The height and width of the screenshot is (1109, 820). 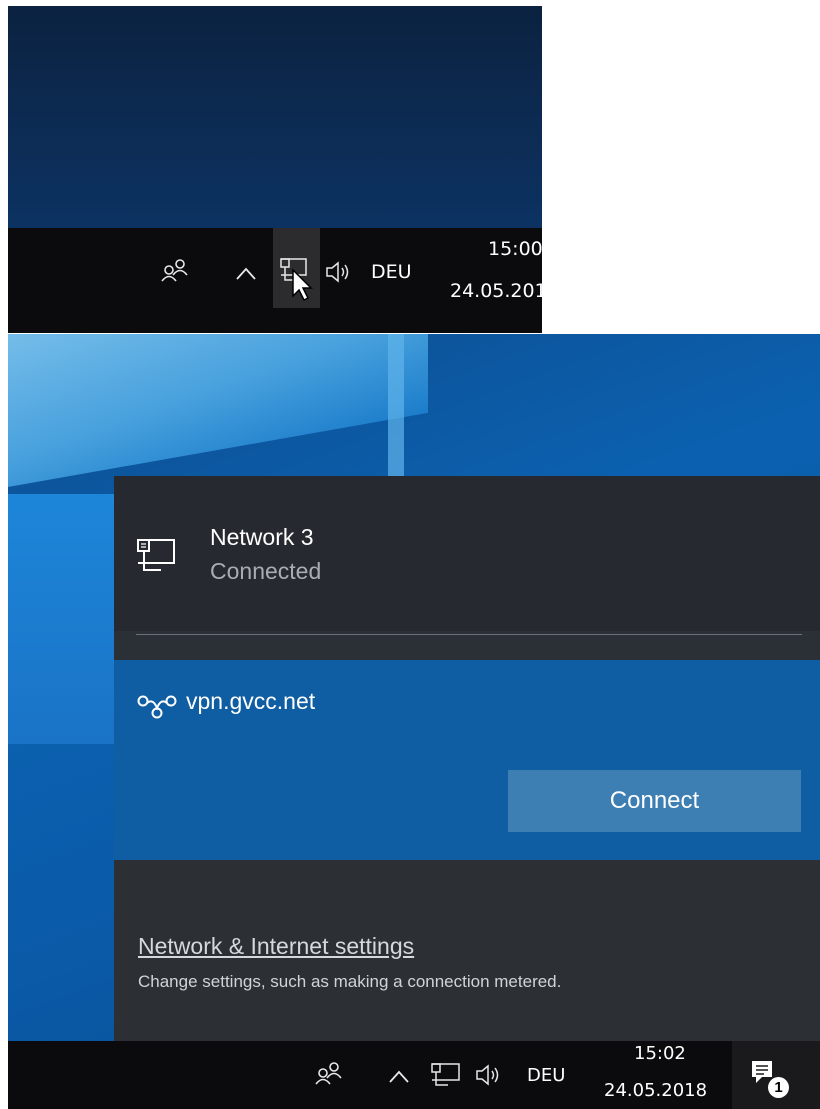 I want to click on vpn-icon, so click(x=157, y=706).